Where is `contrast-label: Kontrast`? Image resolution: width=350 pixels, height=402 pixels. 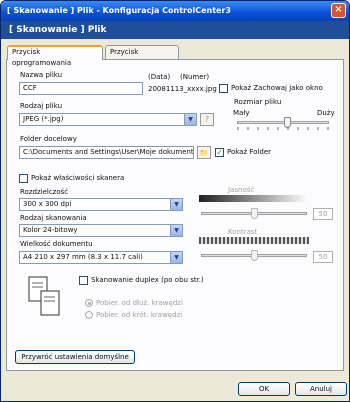 contrast-label: Kontrast is located at coordinates (243, 232).